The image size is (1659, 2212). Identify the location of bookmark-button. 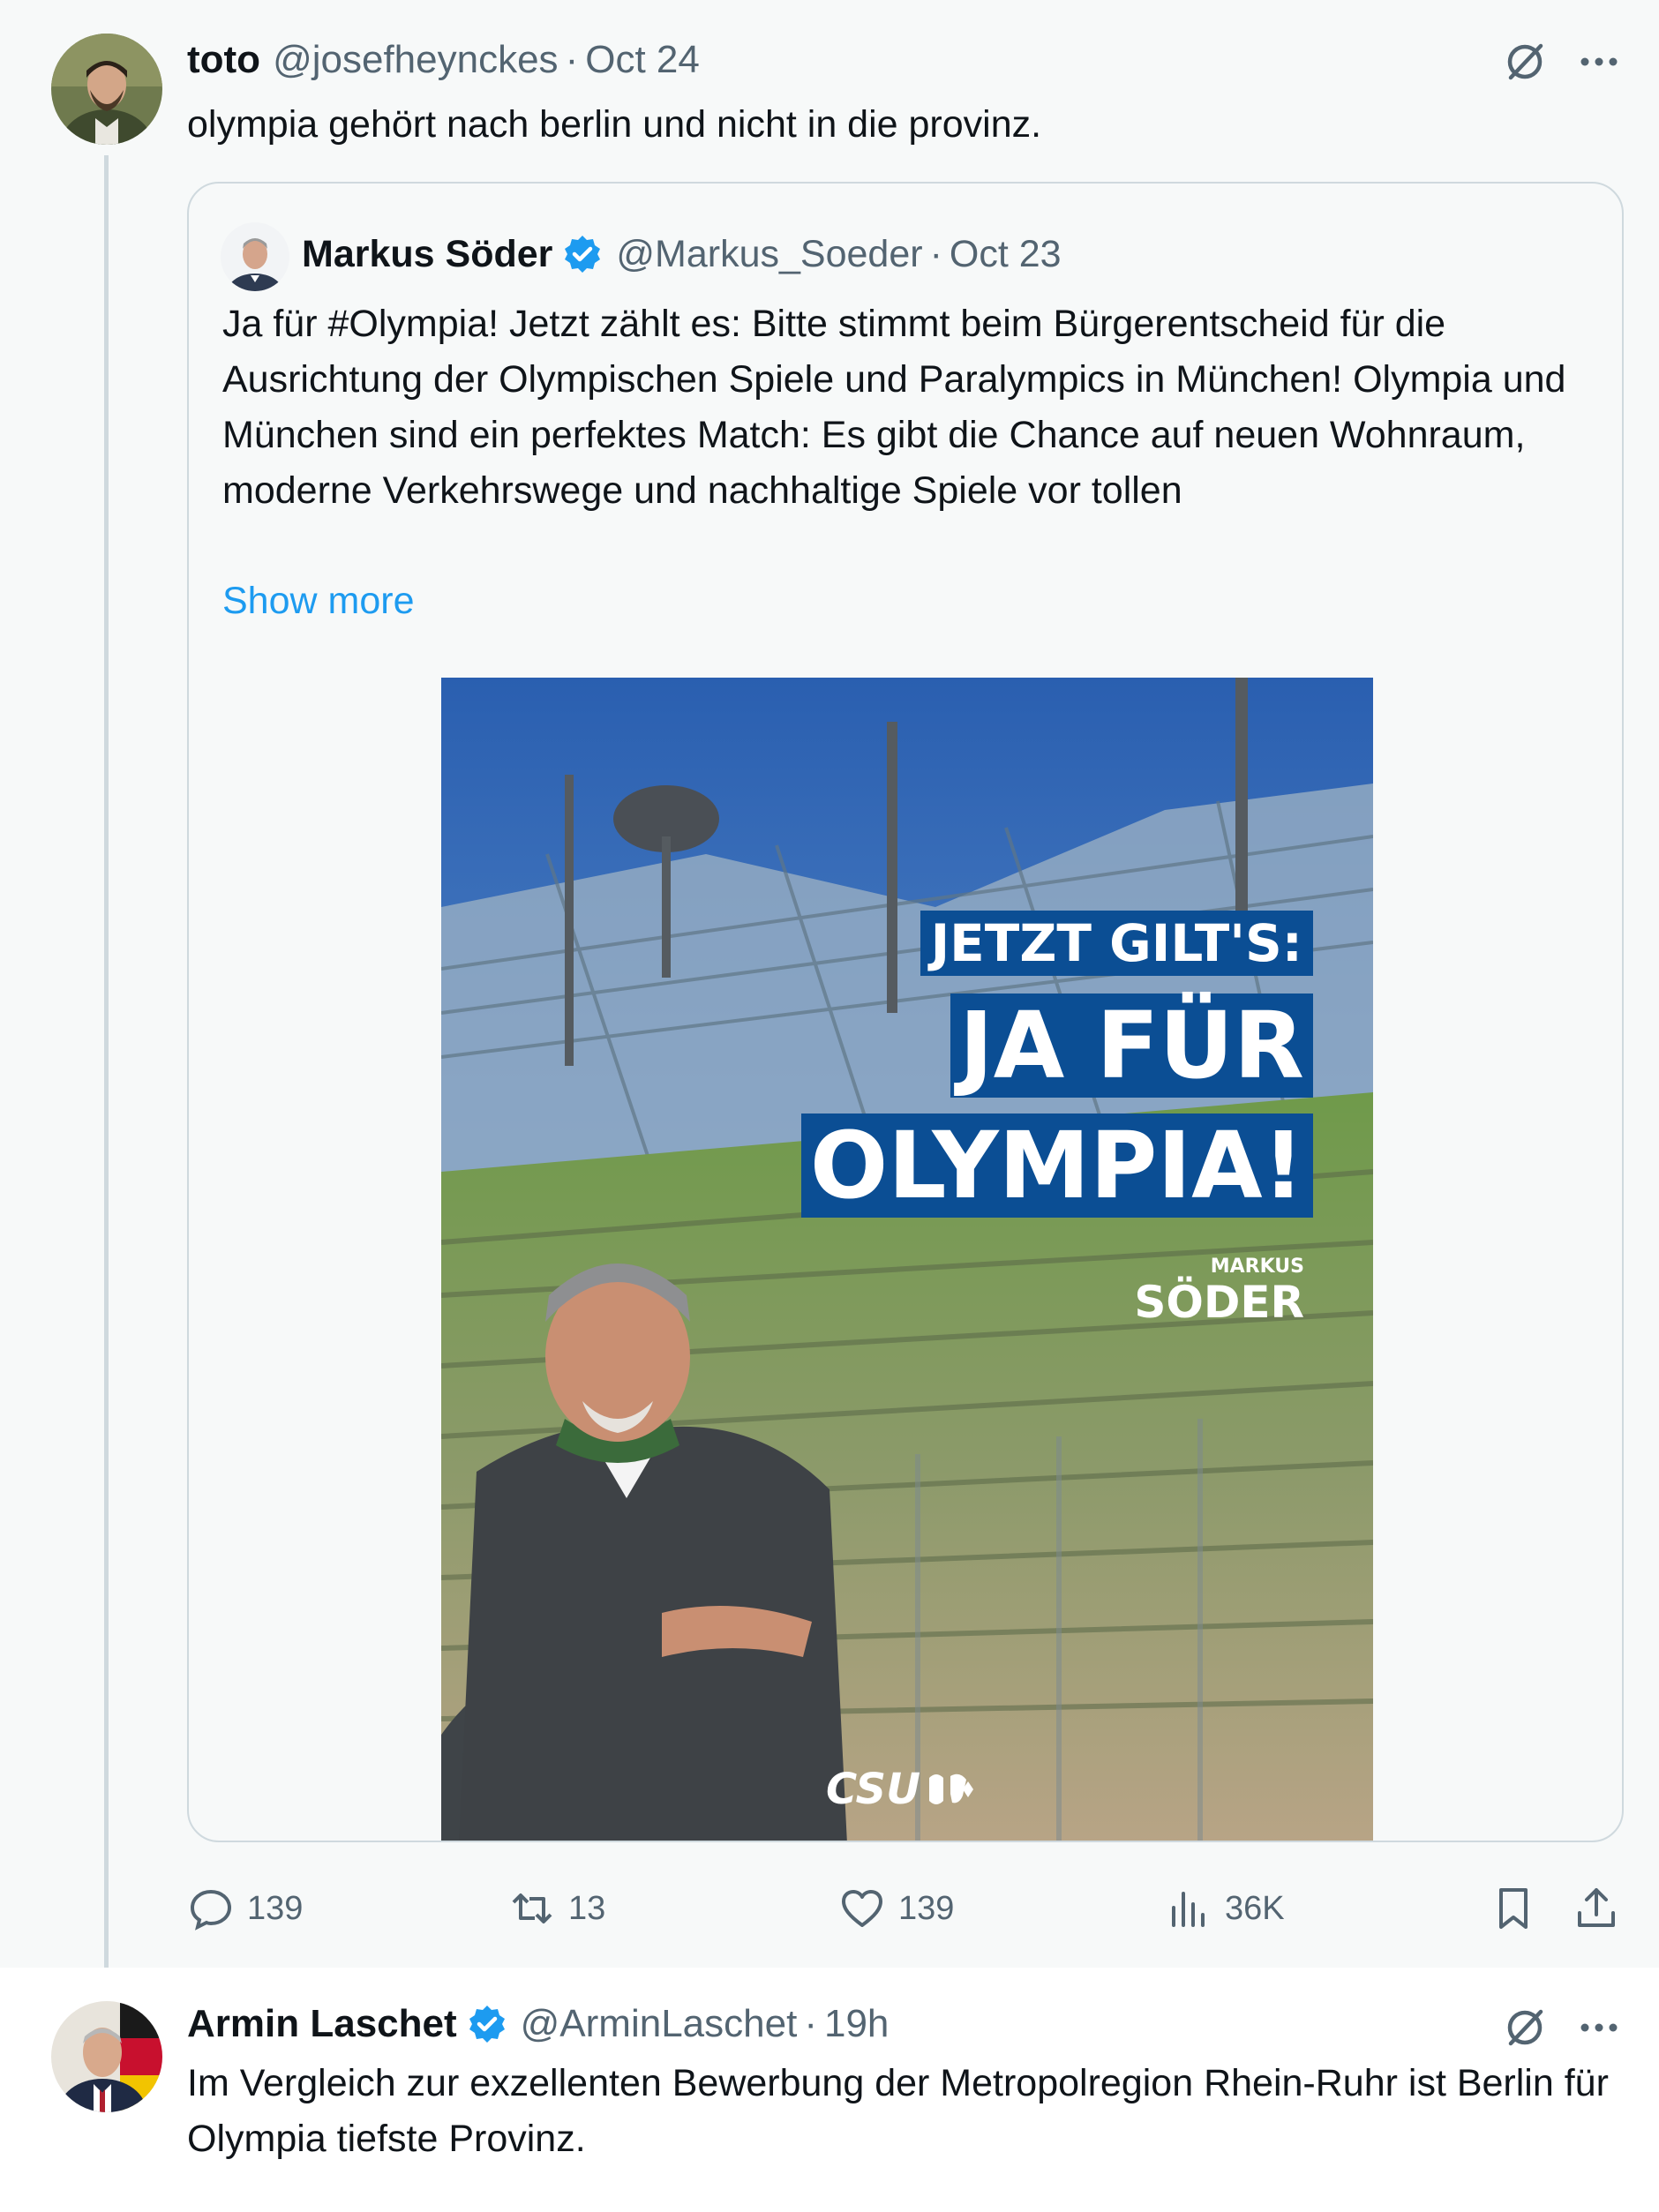
(1514, 1909).